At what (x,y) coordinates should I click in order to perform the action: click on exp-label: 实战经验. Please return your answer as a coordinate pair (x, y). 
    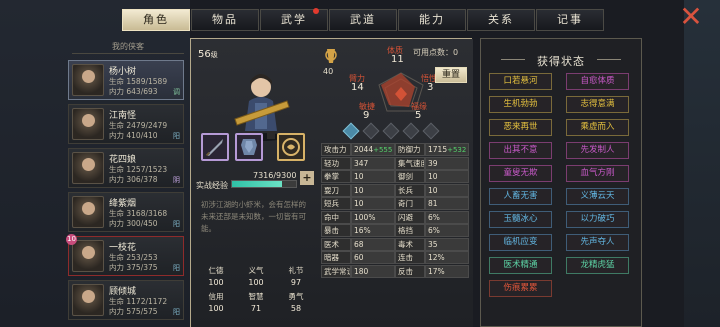
    Looking at the image, I should click on (212, 185).